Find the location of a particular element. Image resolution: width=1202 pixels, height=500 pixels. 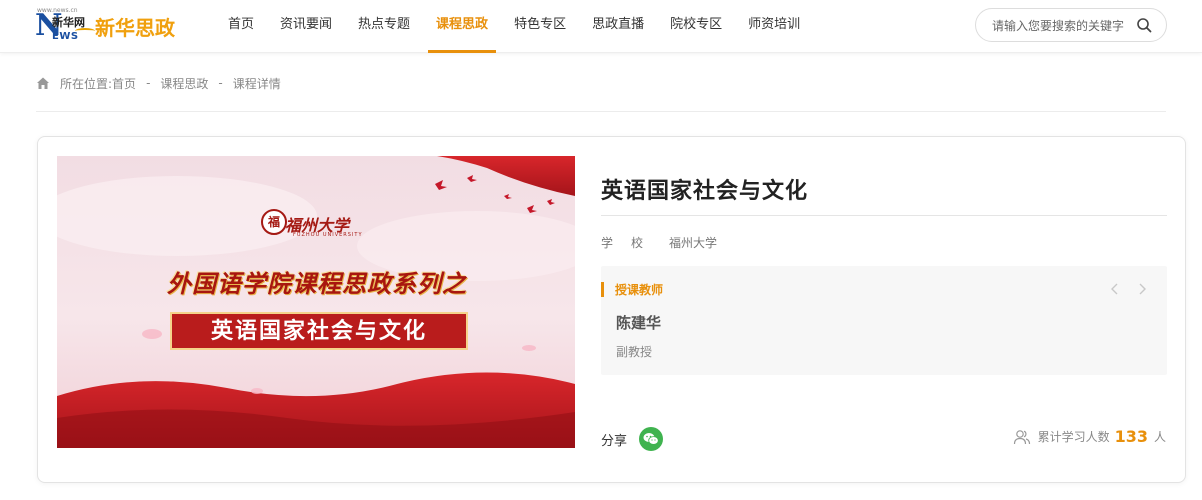

university-seal-icon: 福 is located at coordinates (274, 222).